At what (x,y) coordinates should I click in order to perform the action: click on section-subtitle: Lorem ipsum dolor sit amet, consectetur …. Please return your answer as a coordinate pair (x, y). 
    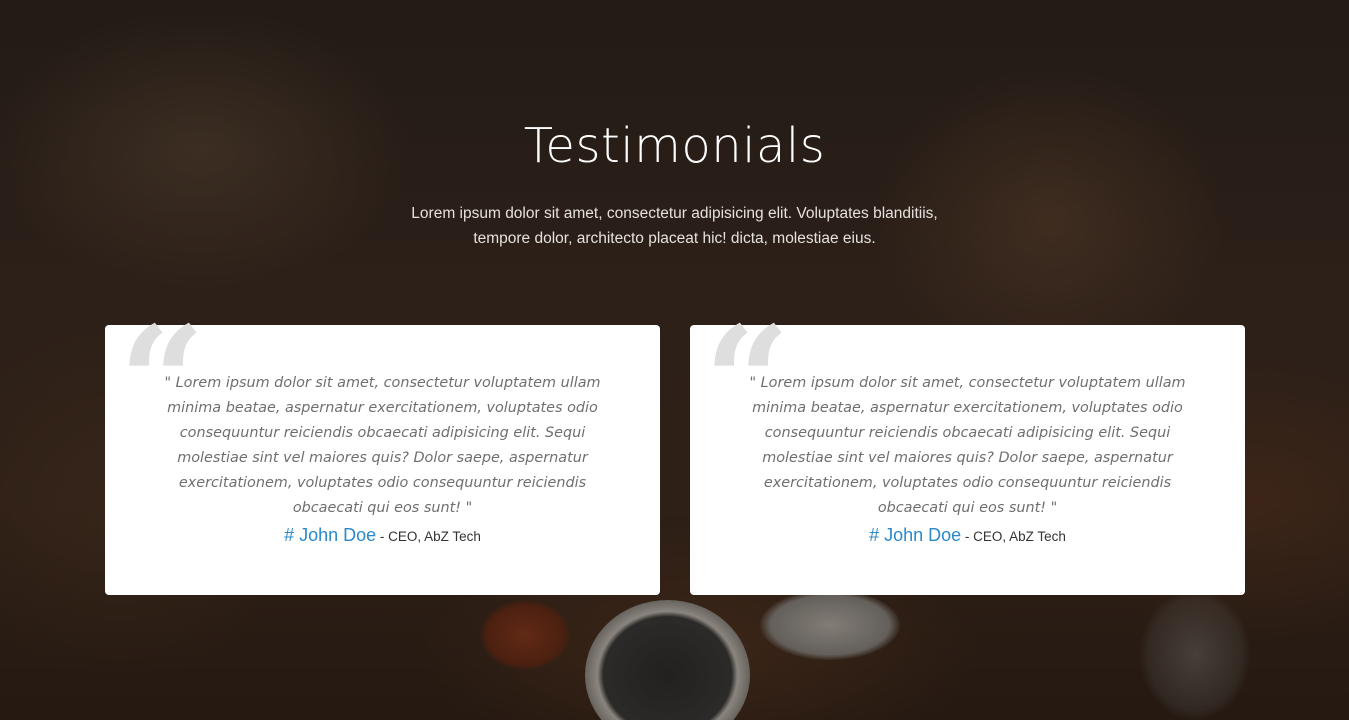
    Looking at the image, I should click on (674, 226).